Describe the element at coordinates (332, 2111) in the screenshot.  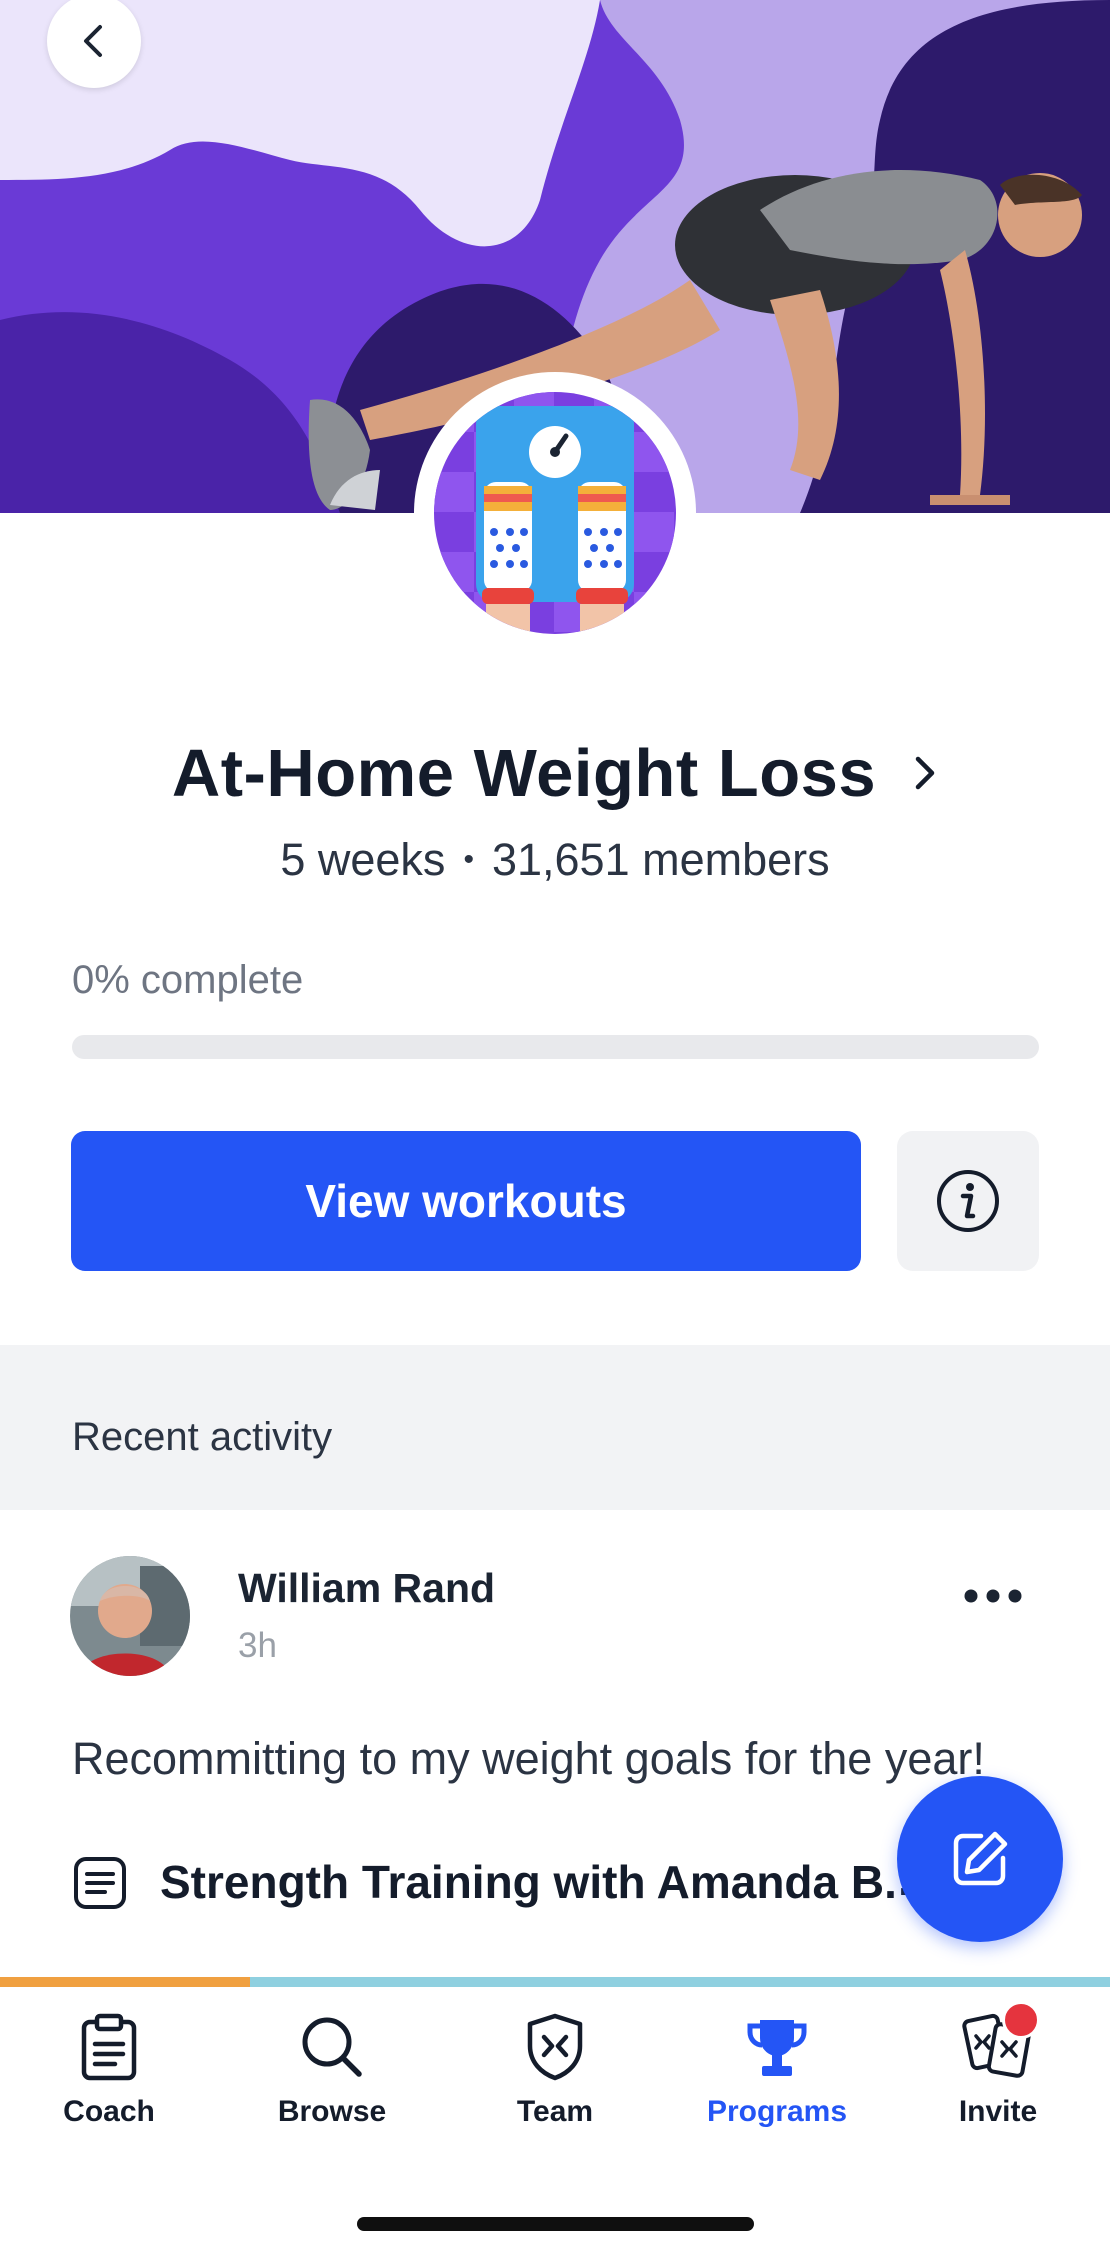
I see `tab-label: Browse` at that location.